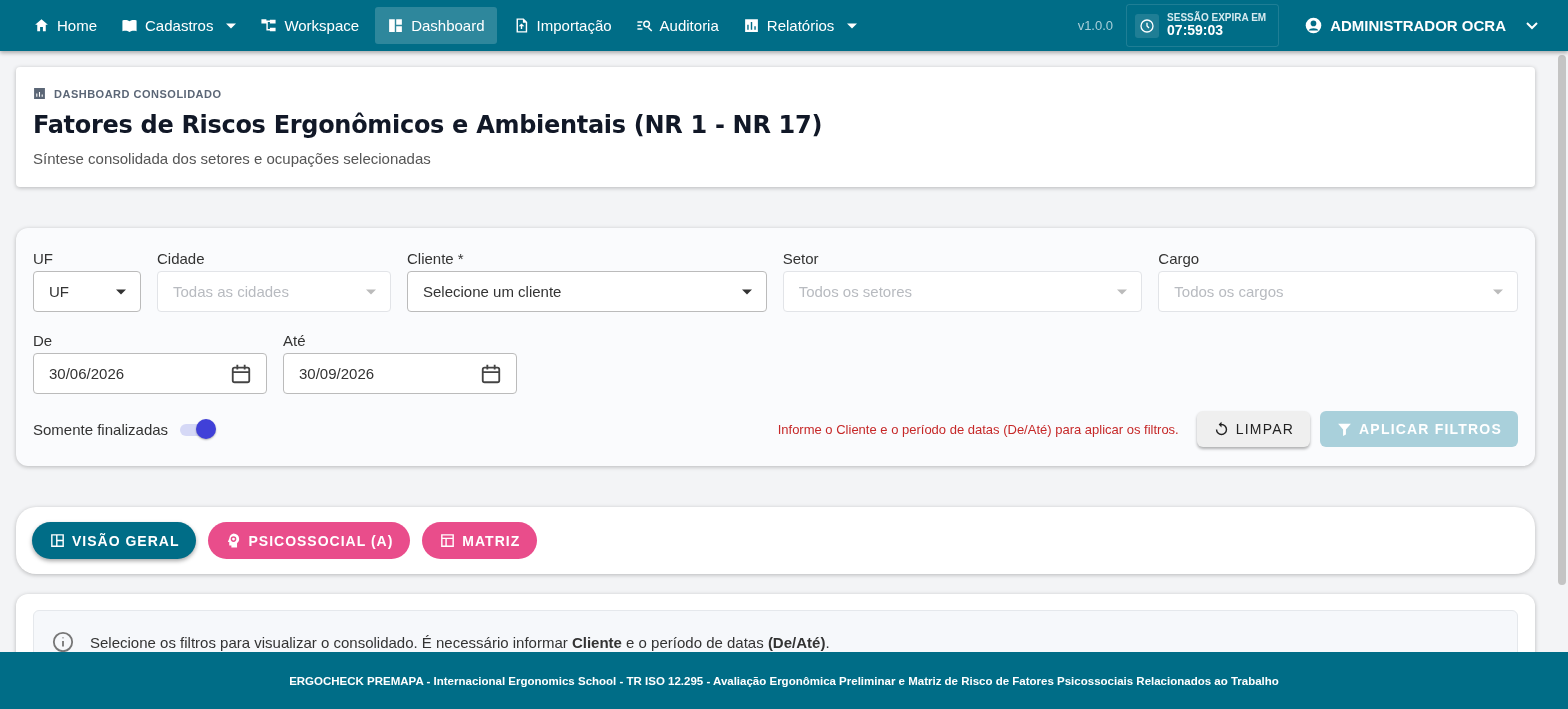 This screenshot has height=709, width=1568. What do you see at coordinates (1562, 320) in the screenshot?
I see `scrollbar` at bounding box center [1562, 320].